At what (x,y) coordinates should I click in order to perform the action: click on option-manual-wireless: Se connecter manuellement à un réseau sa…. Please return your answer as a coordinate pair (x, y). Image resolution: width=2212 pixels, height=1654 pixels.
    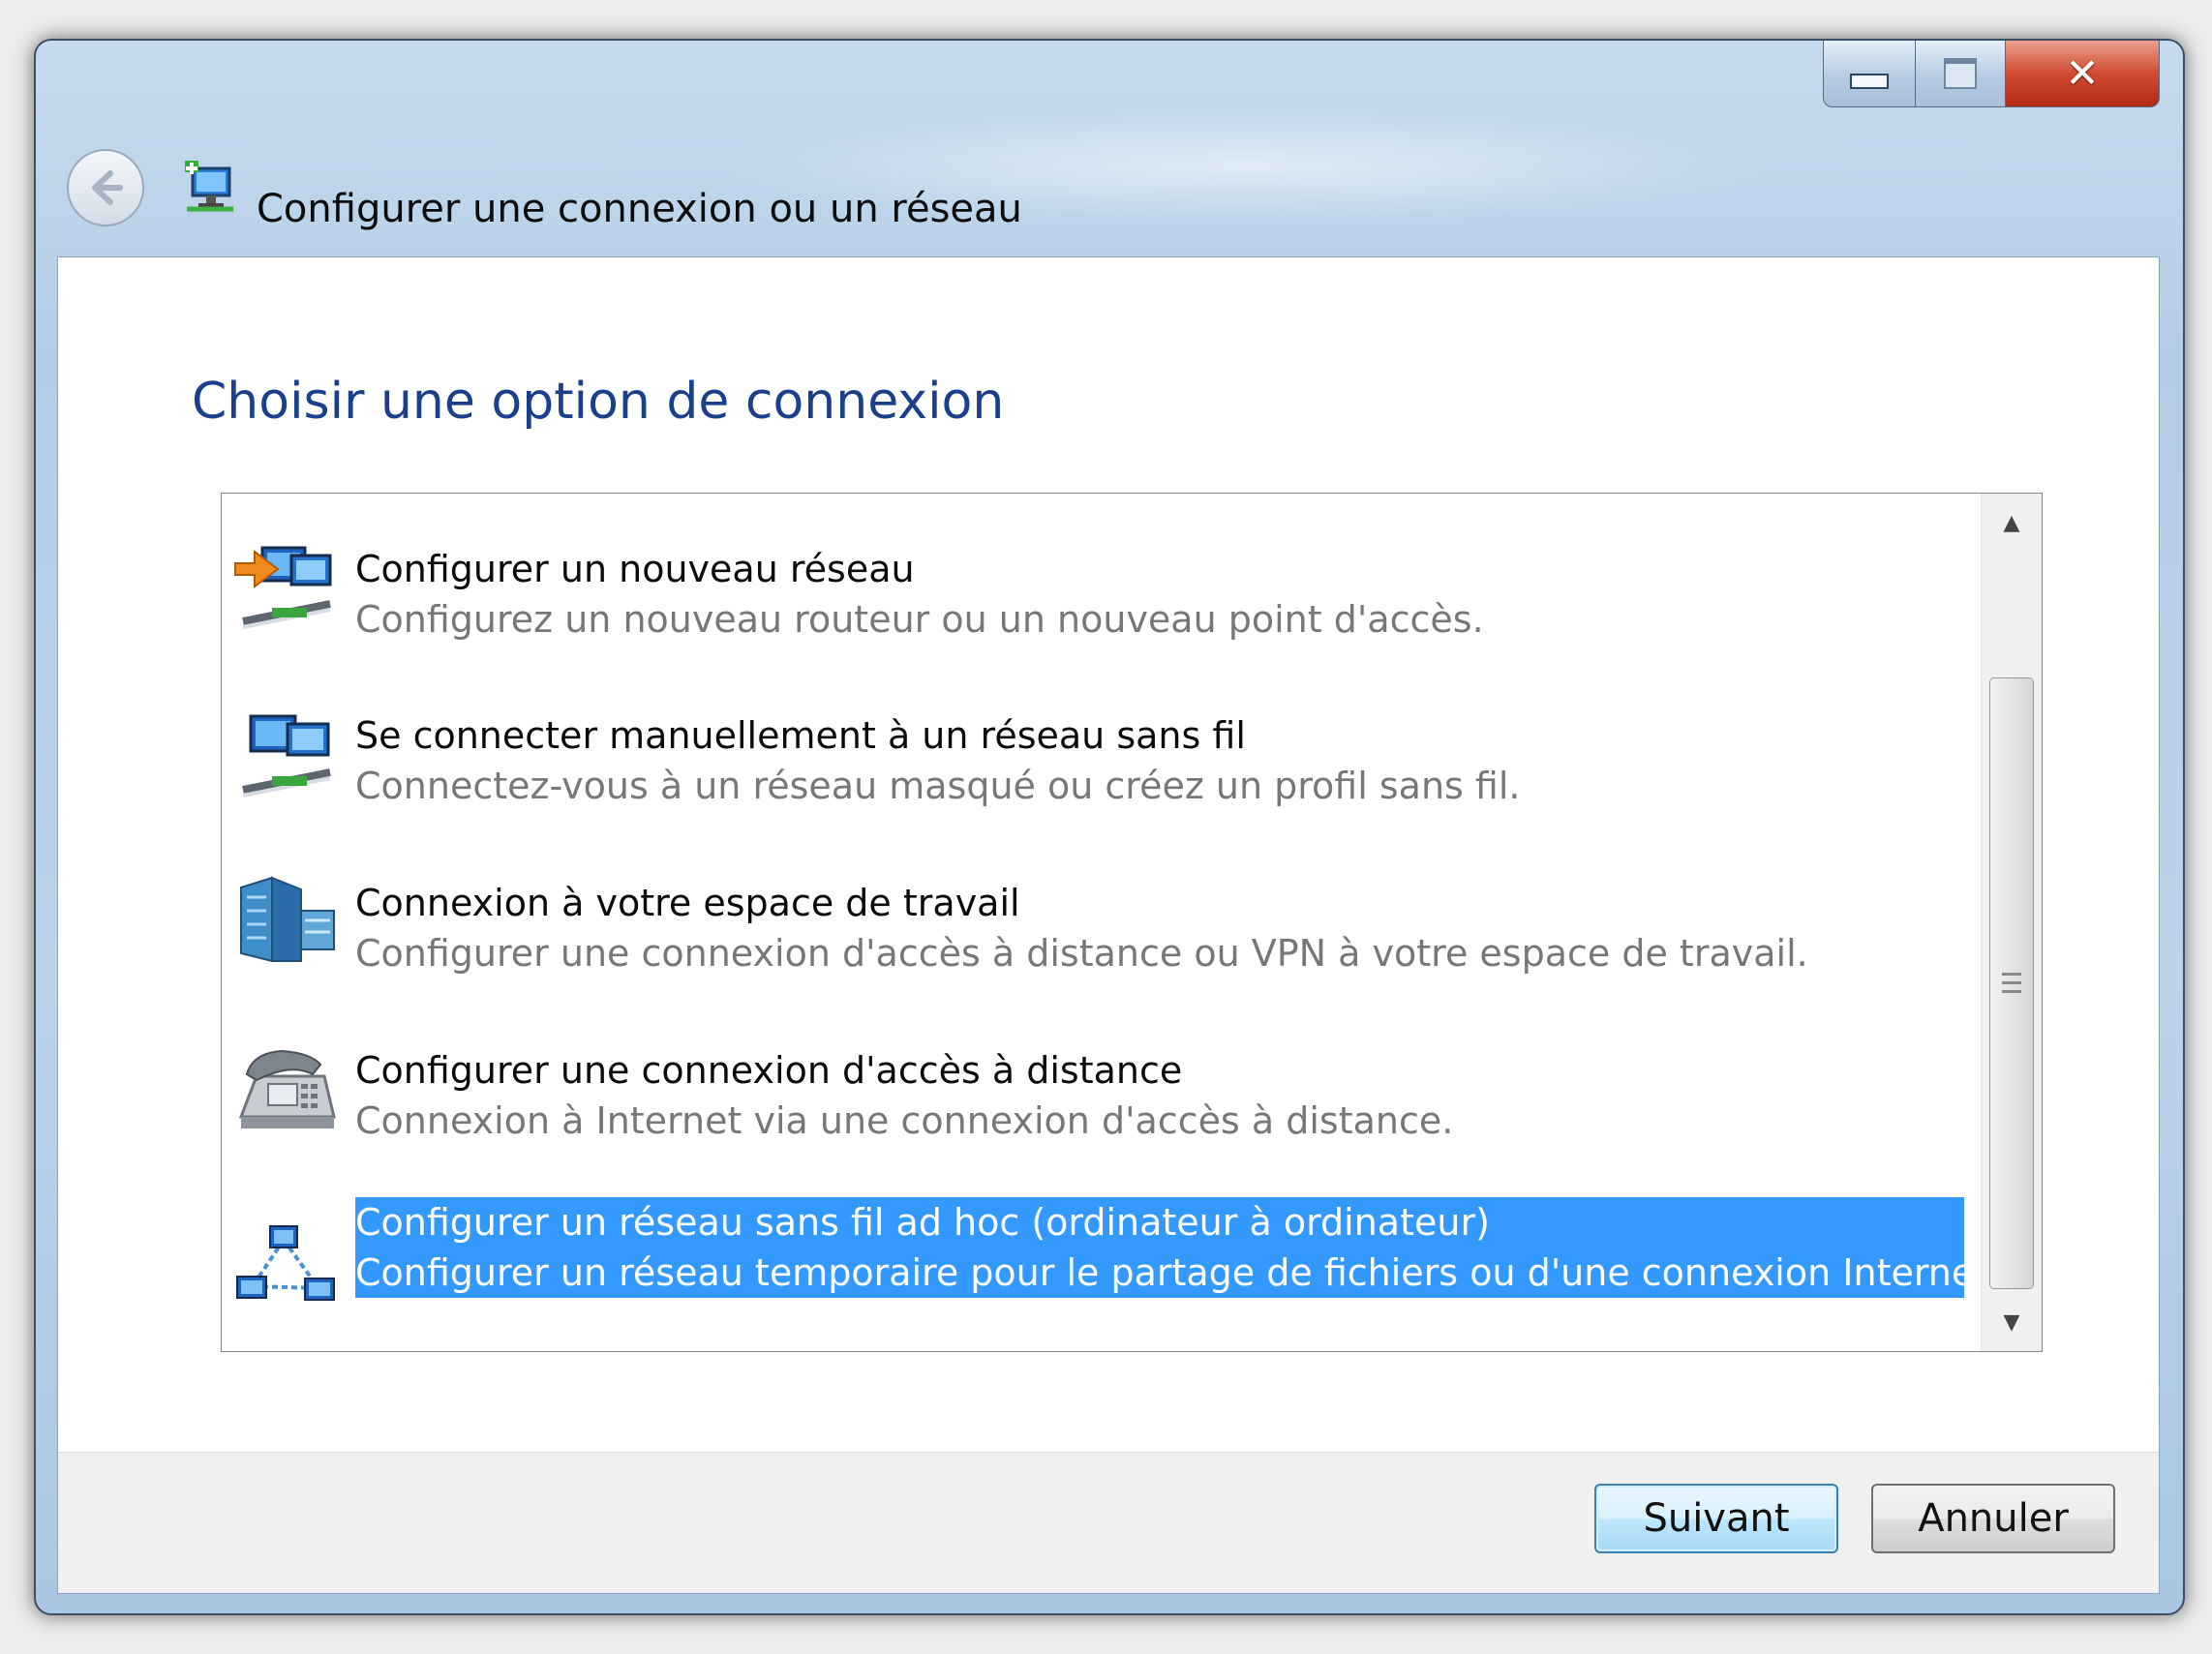
    Looking at the image, I should click on (1103, 754).